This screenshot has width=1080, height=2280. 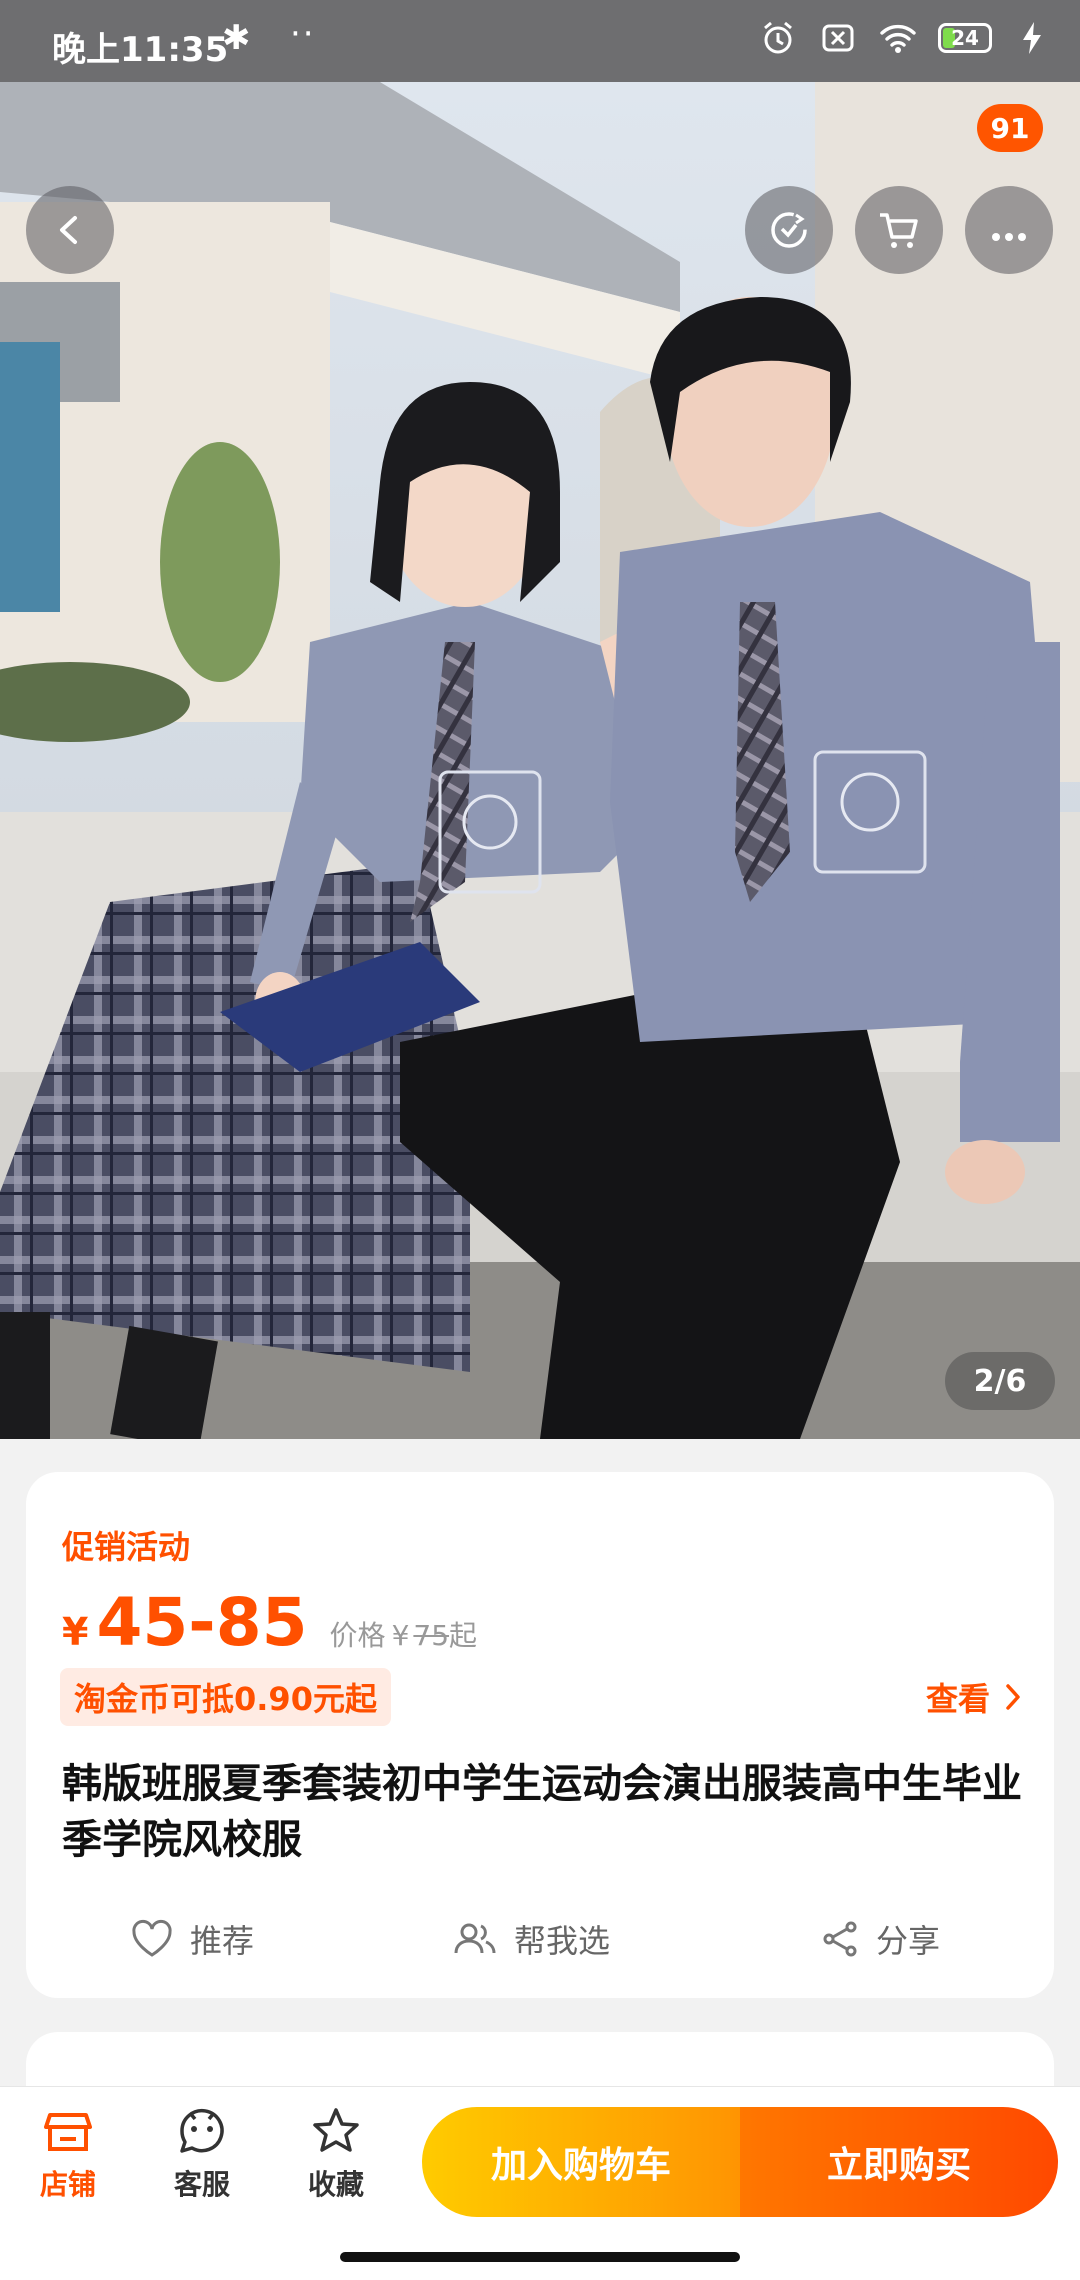 I want to click on home-indicator, so click(x=540, y=2257).